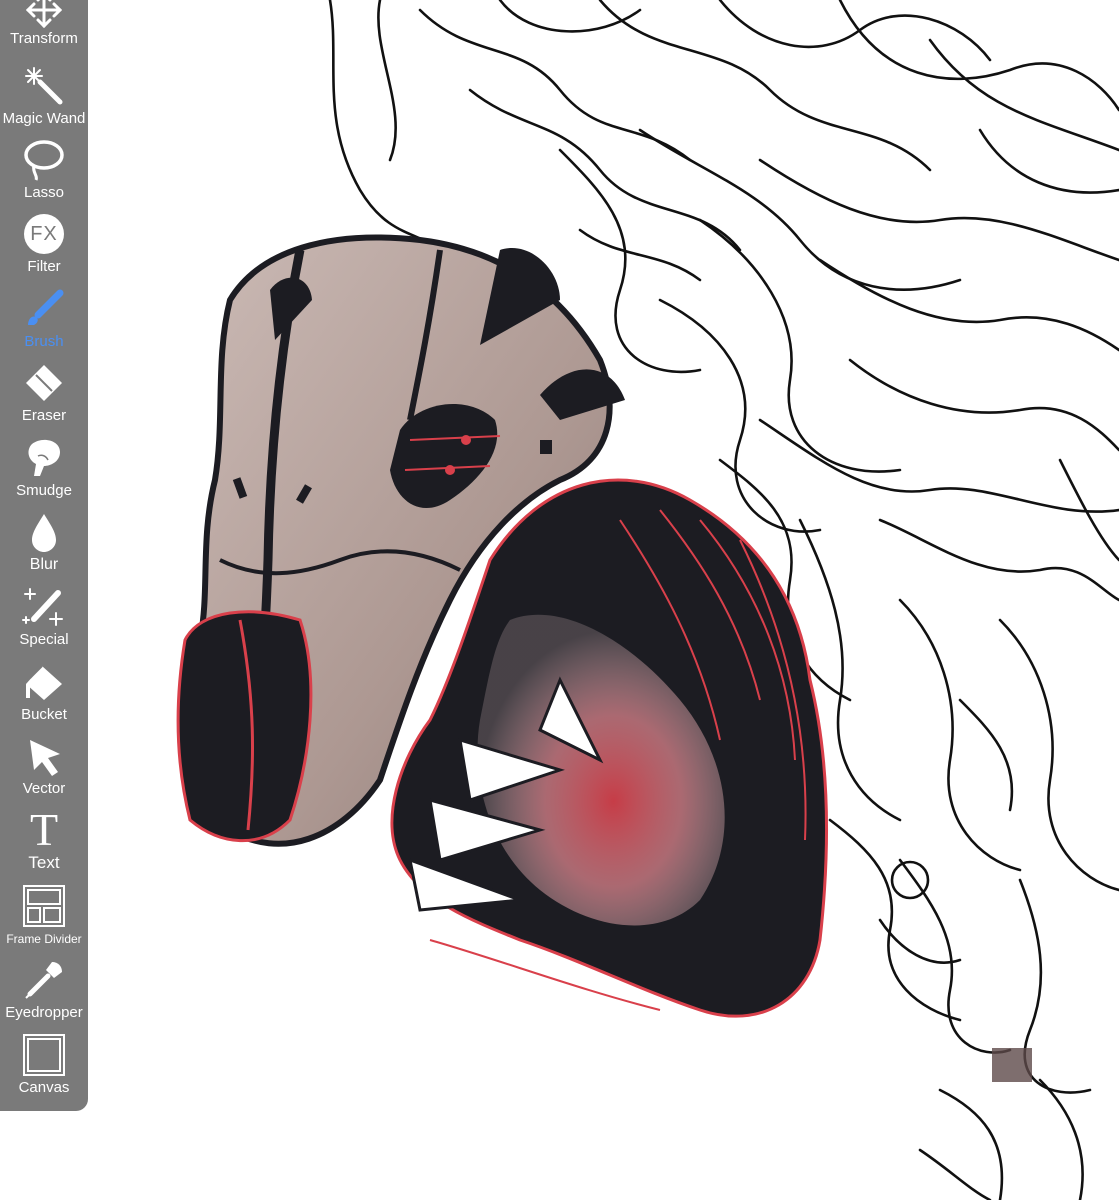 This screenshot has height=1200, width=1119. Describe the element at coordinates (44, 1087) in the screenshot. I see `tool-label: Canvas` at that location.